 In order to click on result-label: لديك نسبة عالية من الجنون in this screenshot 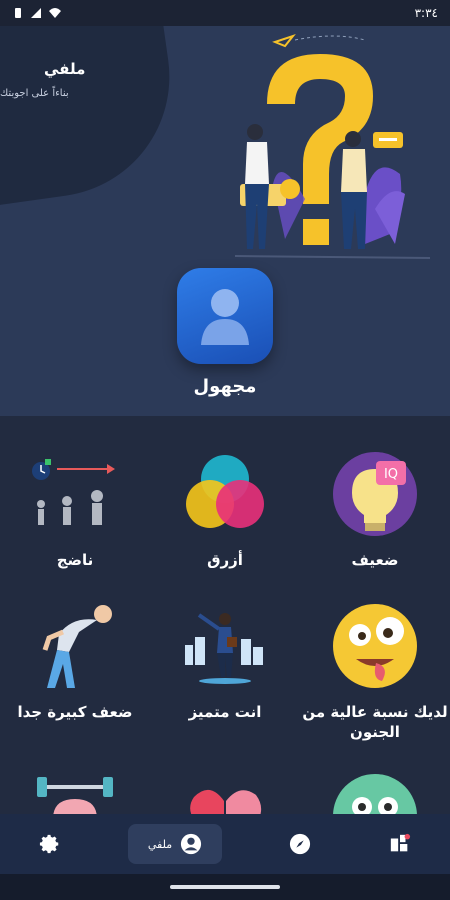, I will do `click(375, 722)`.